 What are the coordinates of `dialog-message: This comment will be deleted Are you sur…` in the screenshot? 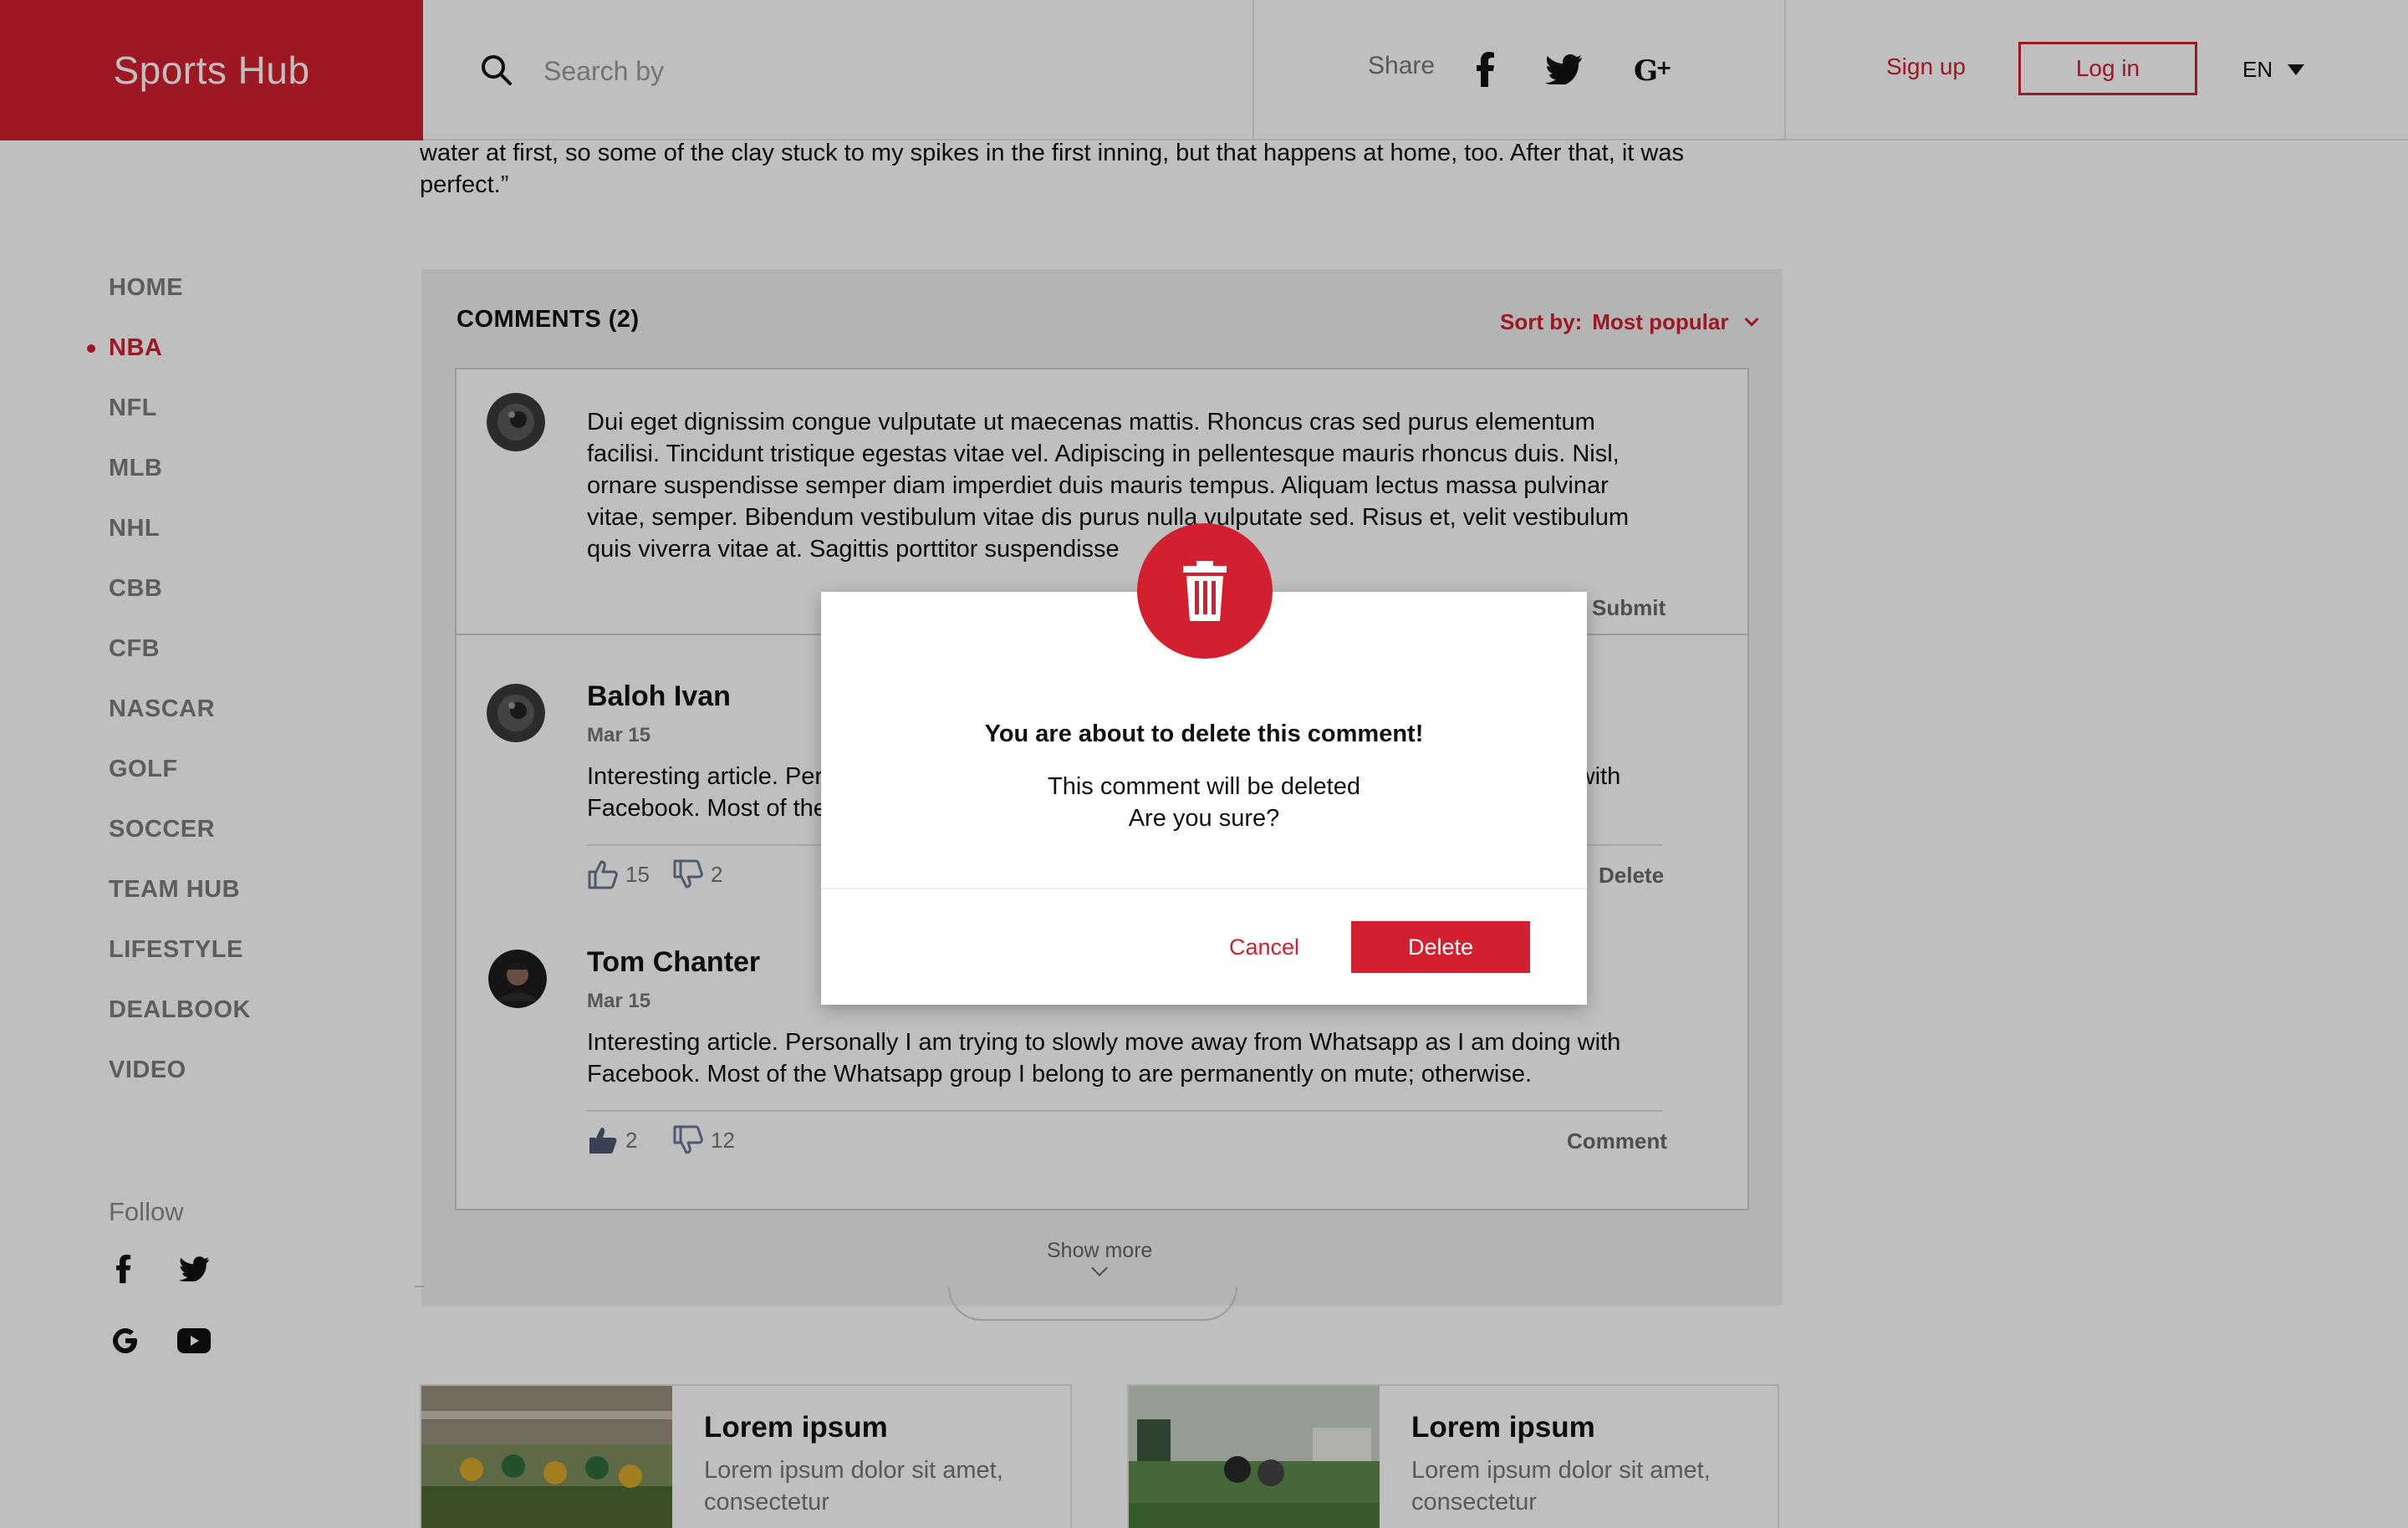 It's located at (1204, 802).